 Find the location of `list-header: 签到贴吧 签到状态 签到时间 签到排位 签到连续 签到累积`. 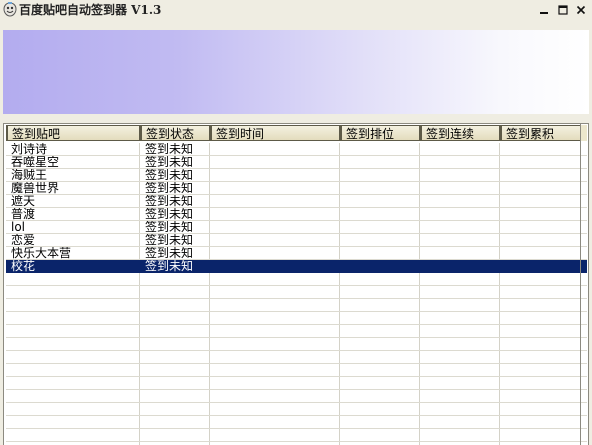

list-header: 签到贴吧 签到状态 签到时间 签到排位 签到连续 签到累积 is located at coordinates (296, 133).